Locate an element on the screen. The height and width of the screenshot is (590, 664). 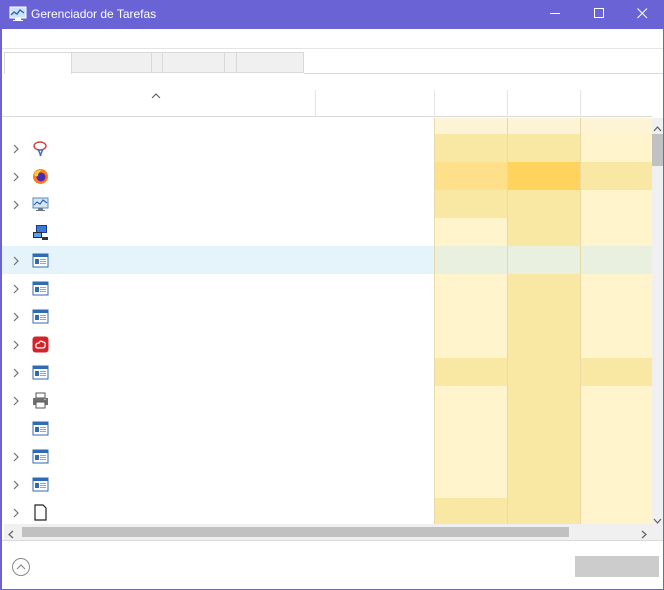
column-divider is located at coordinates (580, 321).